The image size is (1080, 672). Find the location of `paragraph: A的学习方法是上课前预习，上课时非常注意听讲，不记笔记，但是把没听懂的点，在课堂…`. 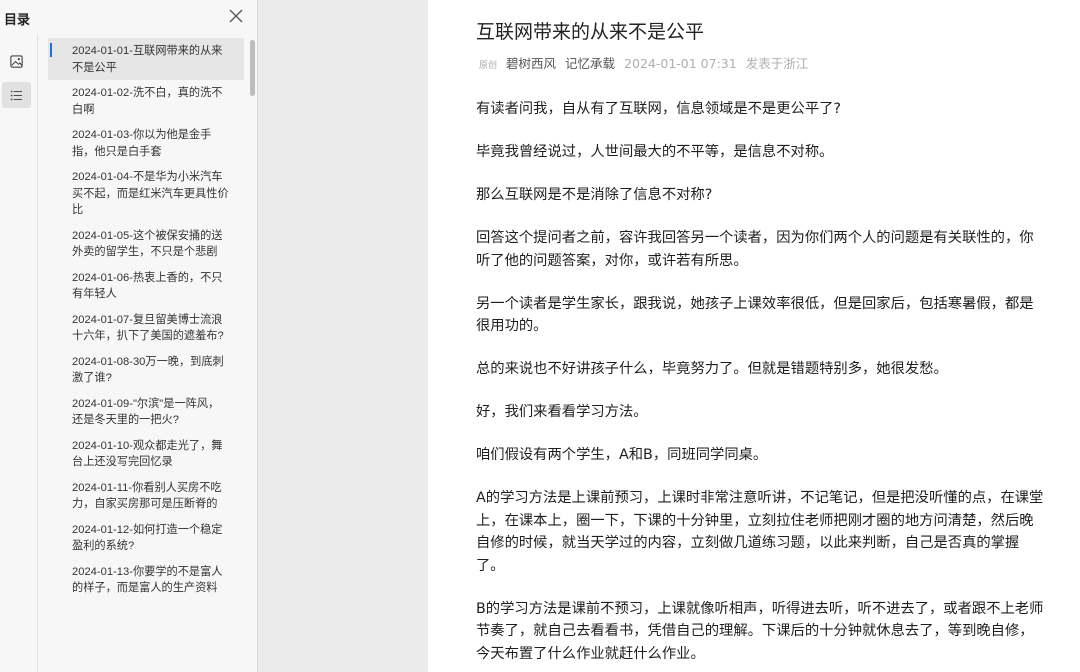

paragraph: A的学习方法是上课前预习，上课时非常注意听讲，不记笔记，但是把没听懂的点，在课堂… is located at coordinates (760, 532).